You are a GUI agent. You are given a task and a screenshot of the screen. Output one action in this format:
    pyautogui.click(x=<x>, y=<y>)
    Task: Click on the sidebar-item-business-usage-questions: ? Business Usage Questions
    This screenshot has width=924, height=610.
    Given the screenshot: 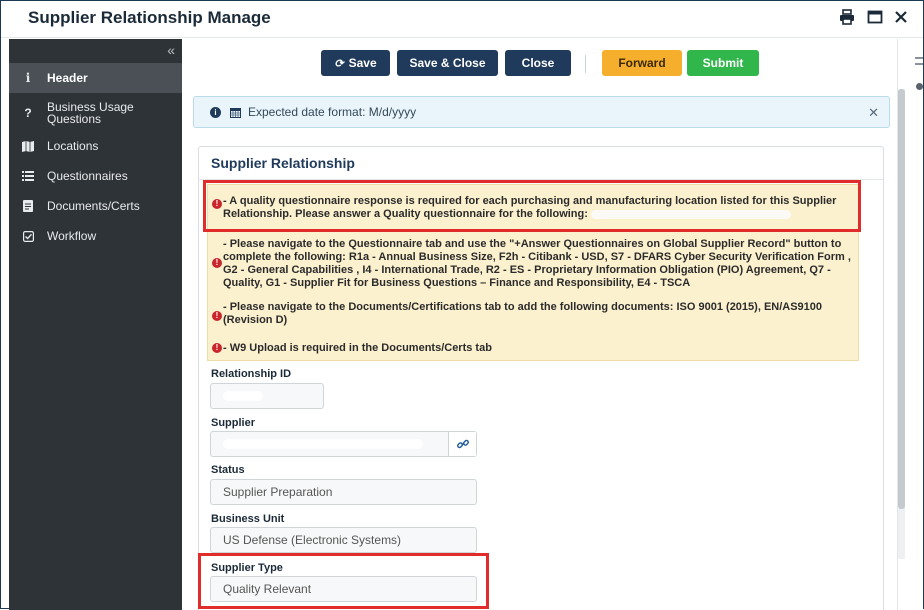 What is the action you would take?
    pyautogui.click(x=95, y=113)
    